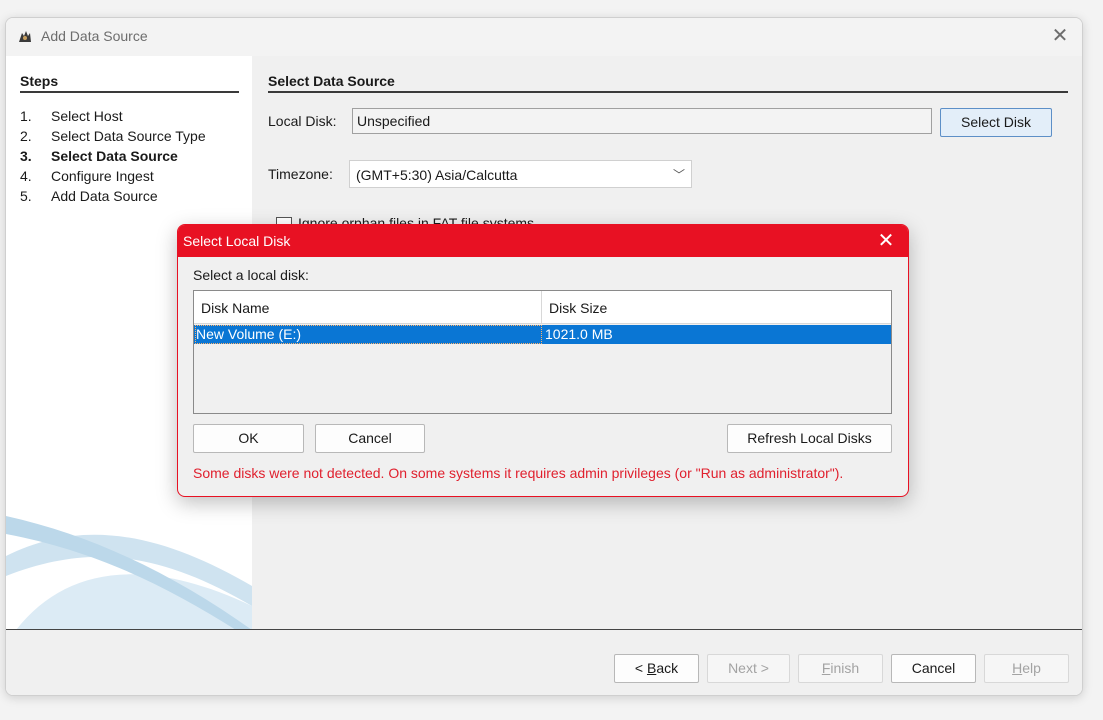 Image resolution: width=1103 pixels, height=720 pixels. Describe the element at coordinates (579, 334) in the screenshot. I see `disk-size-cell: 1021.0 MB` at that location.